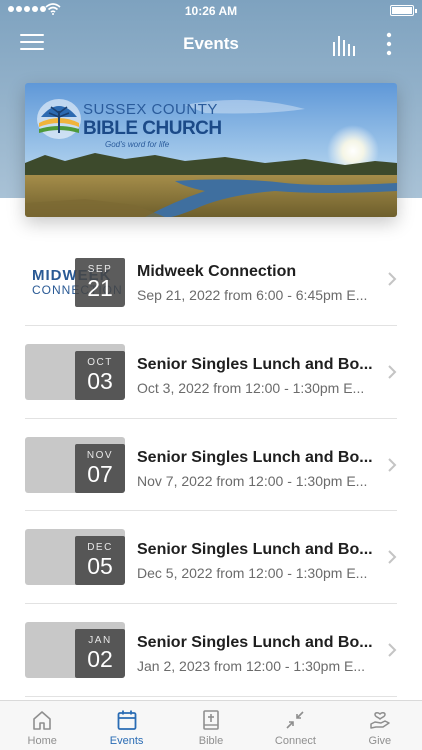 The height and width of the screenshot is (750, 422). What do you see at coordinates (295, 741) in the screenshot?
I see `tab-label: Connect` at bounding box center [295, 741].